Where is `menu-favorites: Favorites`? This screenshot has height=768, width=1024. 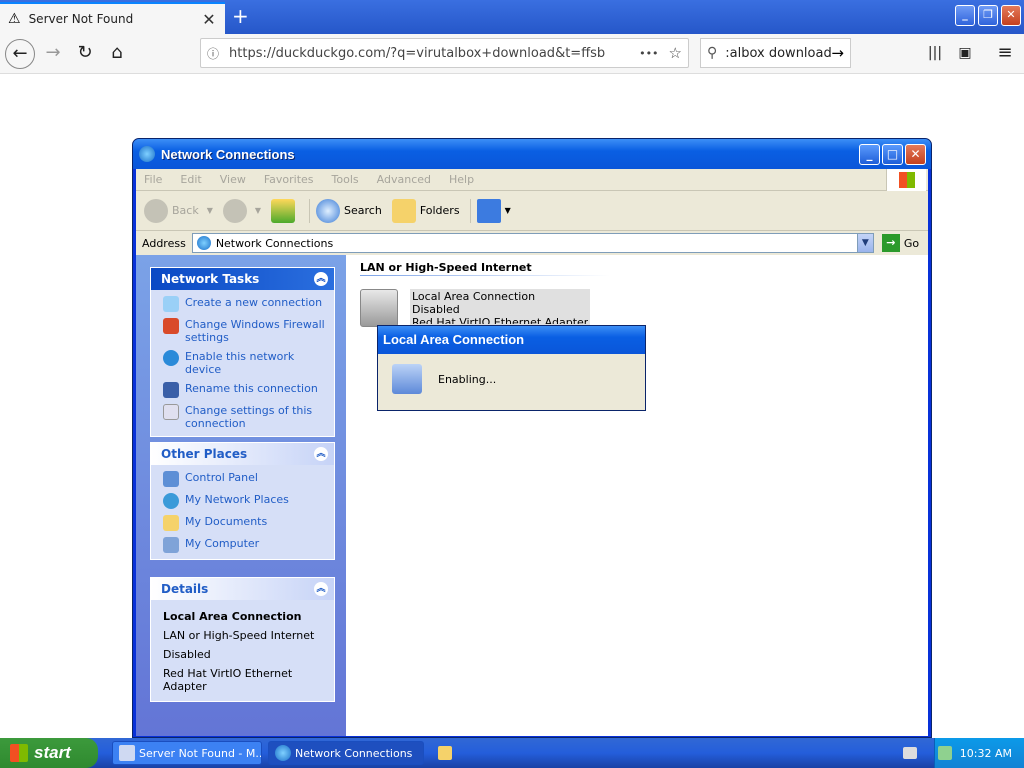 menu-favorites: Favorites is located at coordinates (289, 179).